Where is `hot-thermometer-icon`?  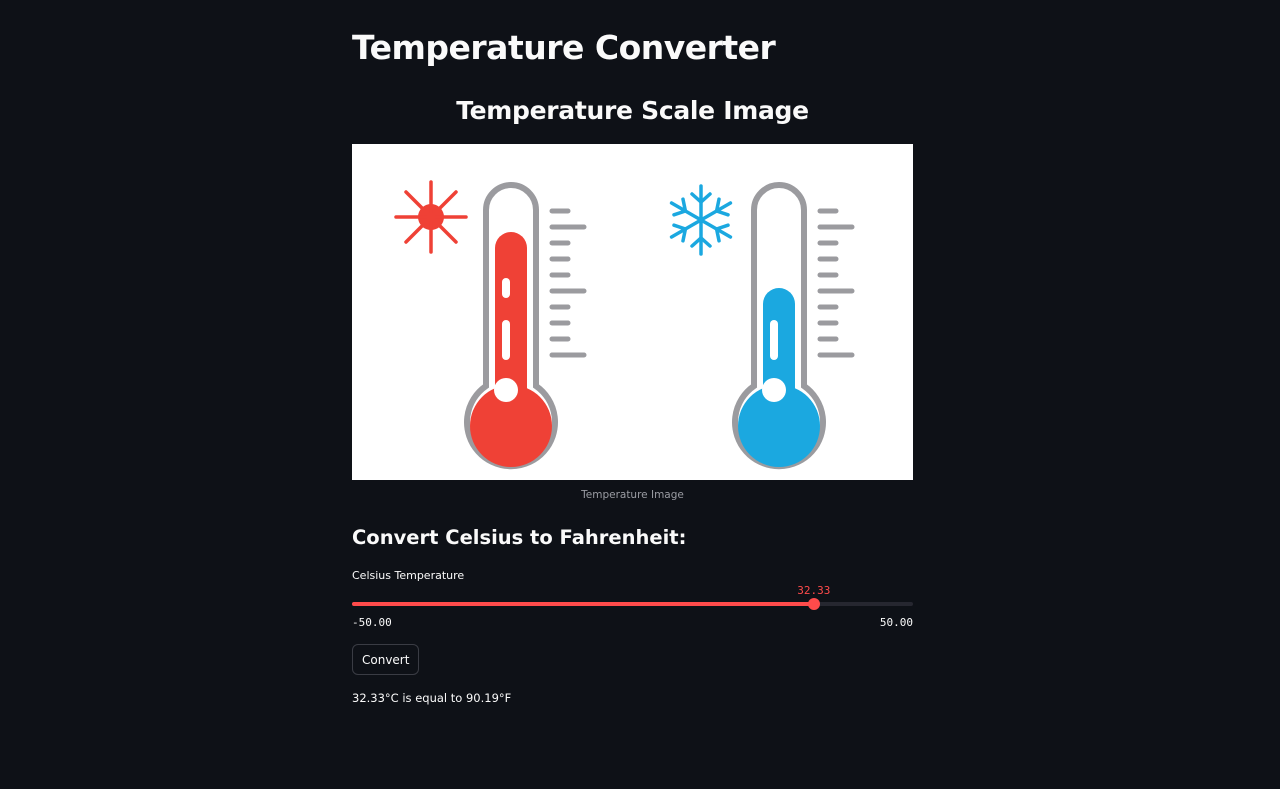
hot-thermometer-icon is located at coordinates (525, 326).